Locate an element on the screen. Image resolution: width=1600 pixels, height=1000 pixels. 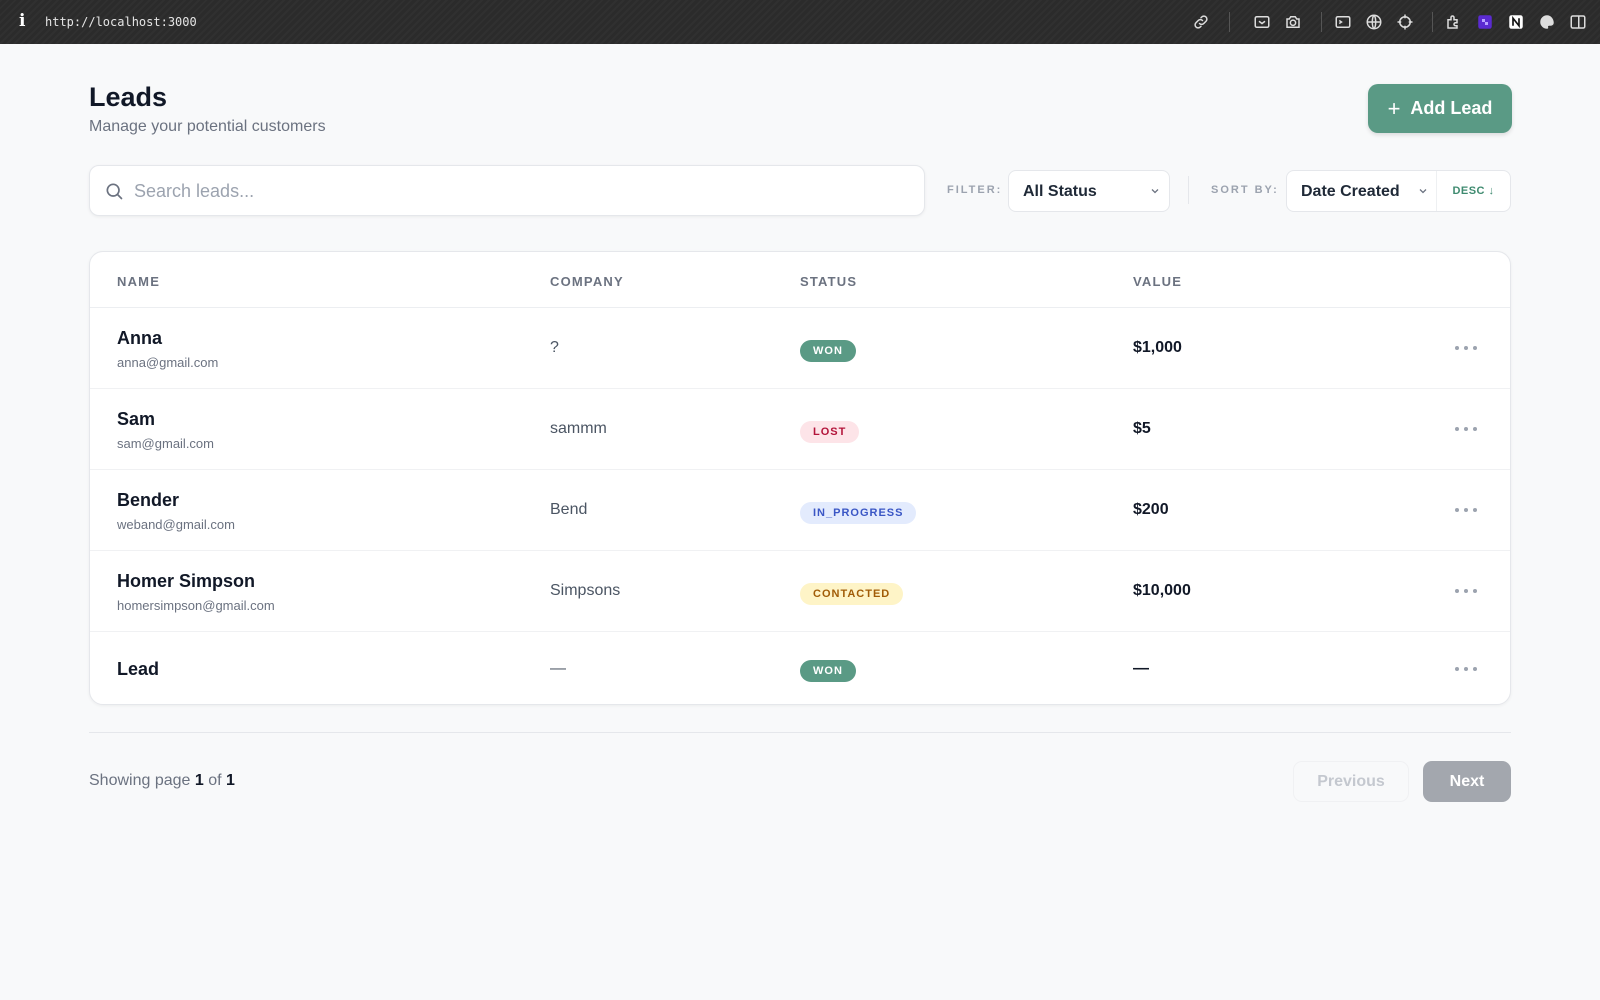
pagination-prefix: Showing page is located at coordinates (140, 780).